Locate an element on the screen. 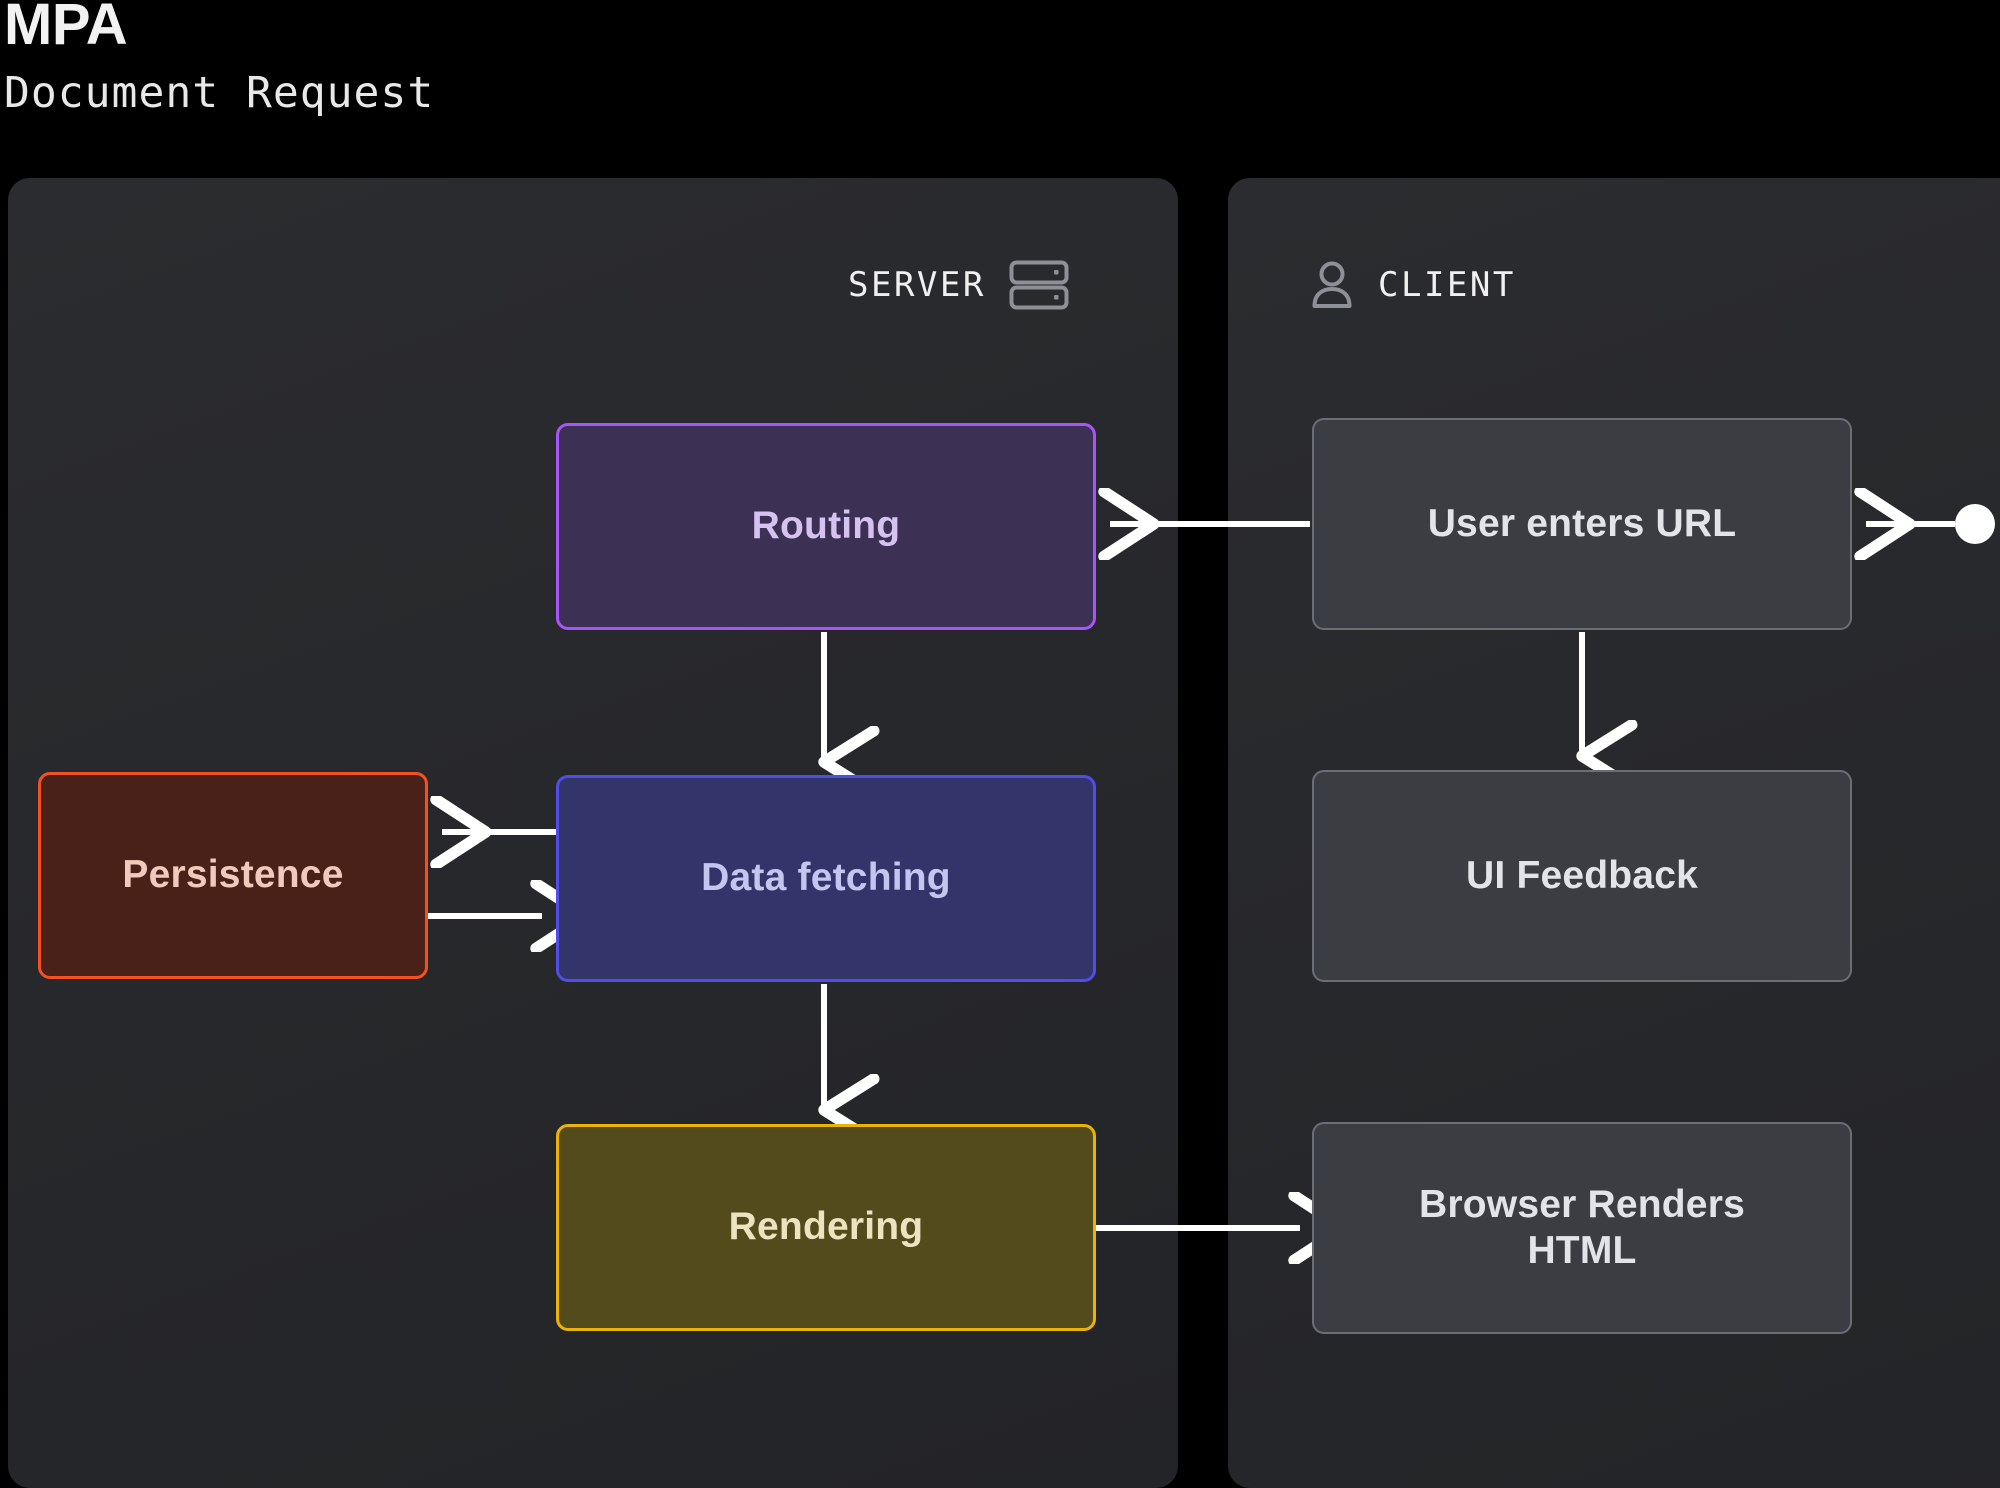  node-label-line2: HTML is located at coordinates (1582, 1250).